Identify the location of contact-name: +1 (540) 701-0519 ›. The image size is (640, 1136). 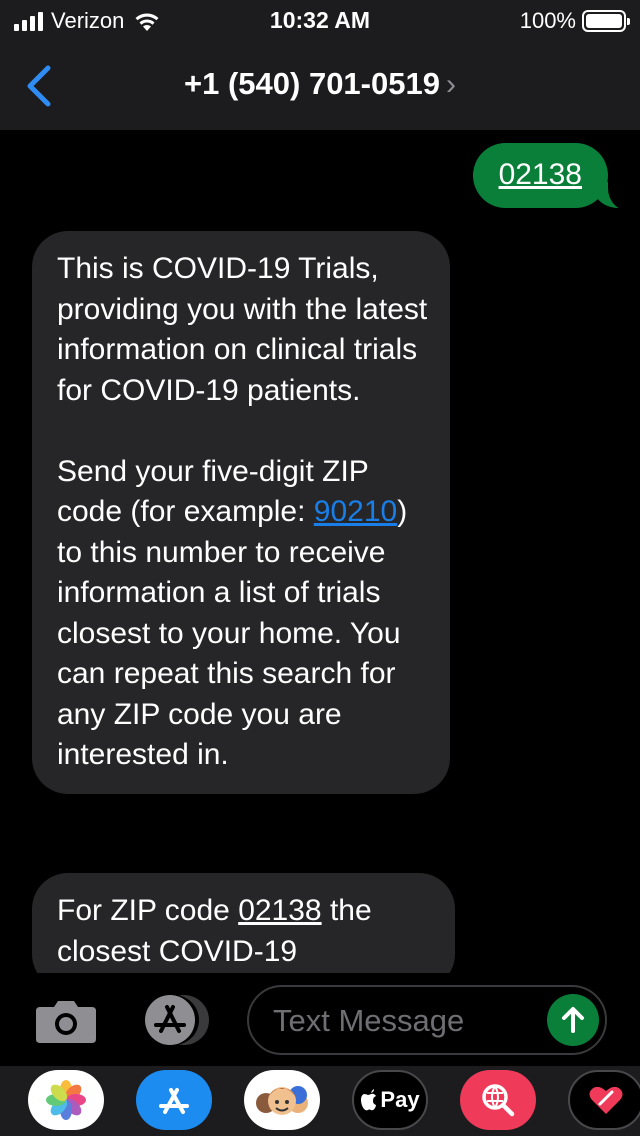
(320, 84).